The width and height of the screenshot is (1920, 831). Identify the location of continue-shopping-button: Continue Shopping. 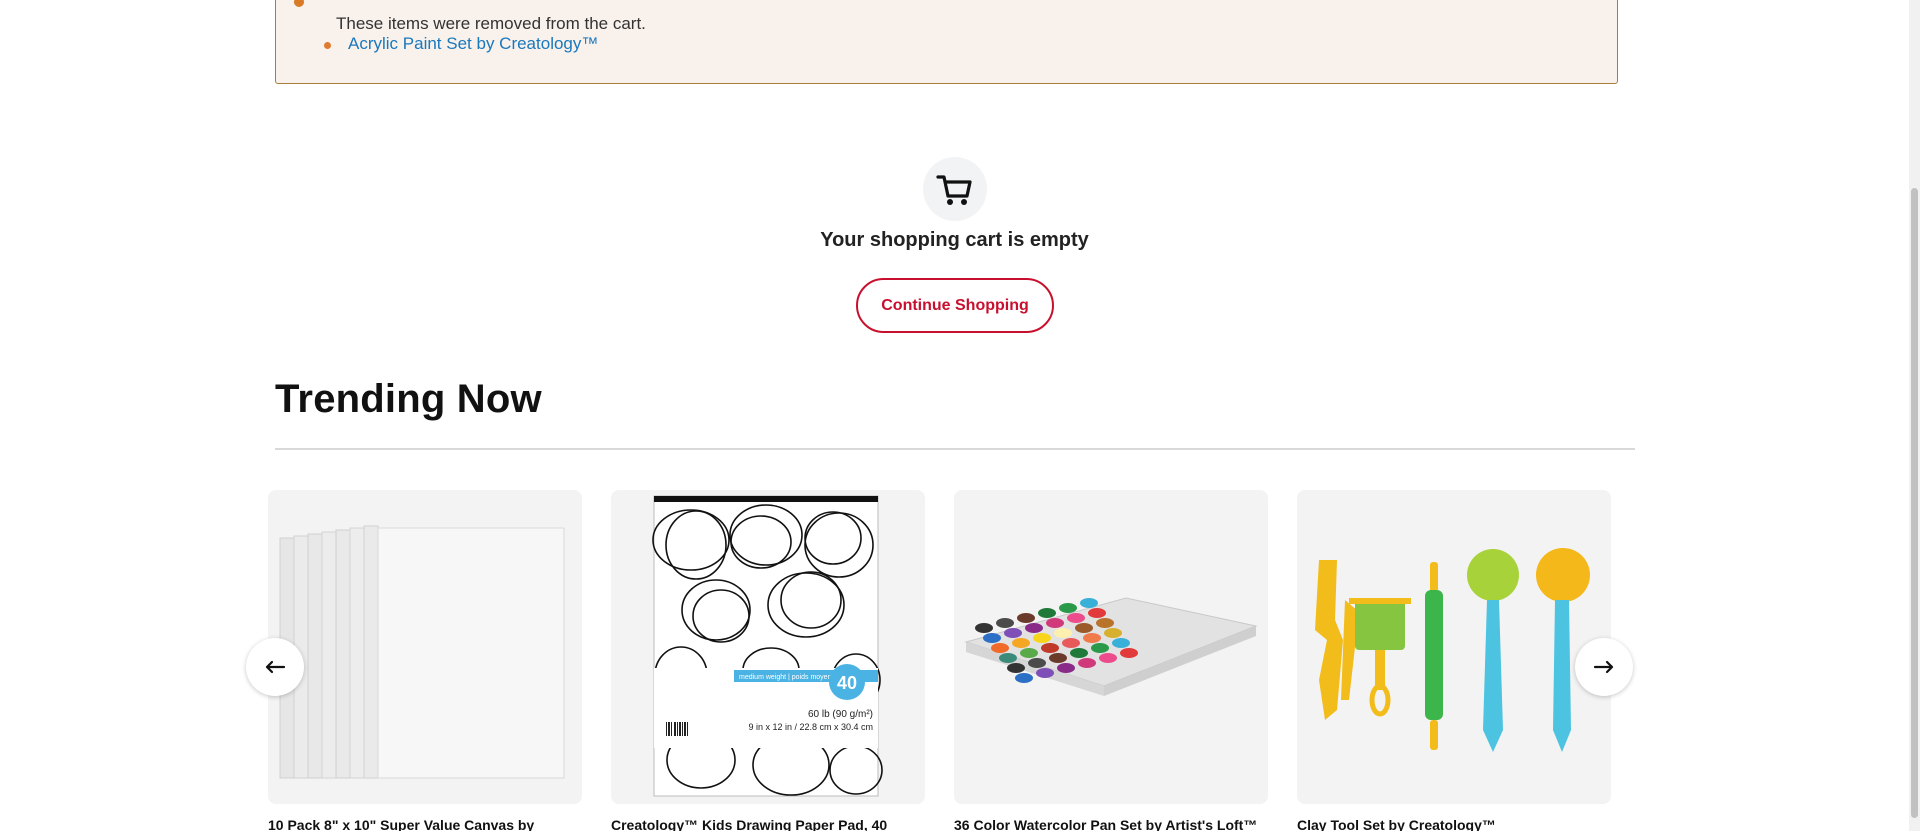
(955, 305).